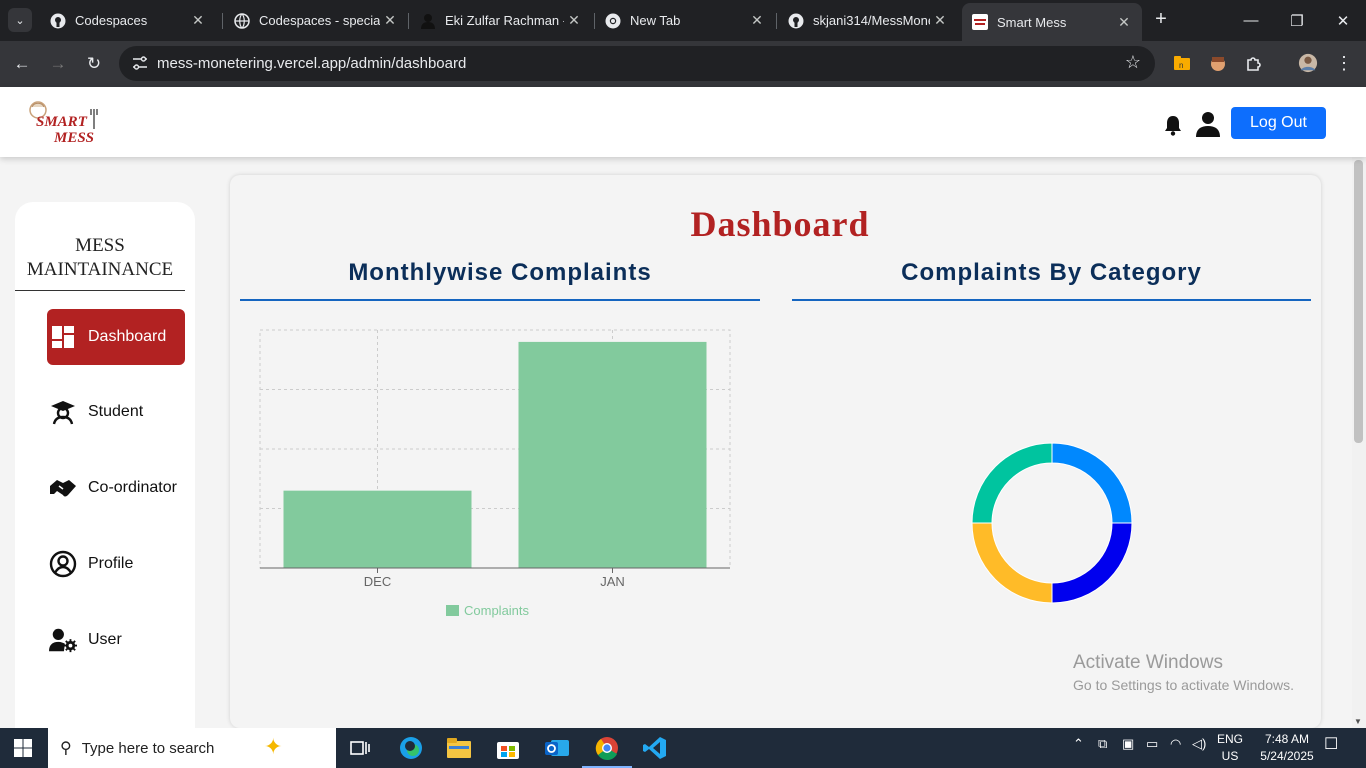  Describe the element at coordinates (1175, 744) in the screenshot. I see `wifi-icon: ◠` at that location.